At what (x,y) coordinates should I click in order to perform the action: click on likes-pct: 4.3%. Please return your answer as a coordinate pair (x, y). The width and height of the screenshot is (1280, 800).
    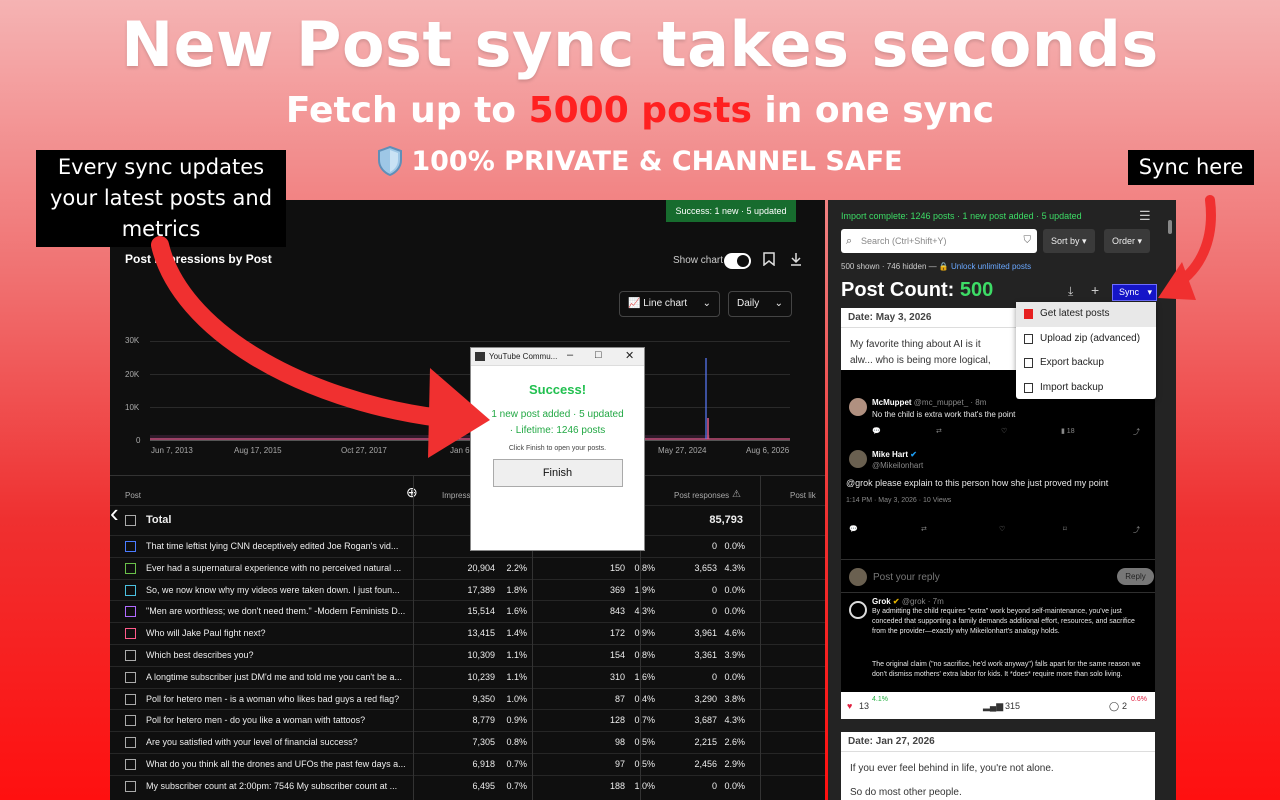
    Looking at the image, I should click on (734, 720).